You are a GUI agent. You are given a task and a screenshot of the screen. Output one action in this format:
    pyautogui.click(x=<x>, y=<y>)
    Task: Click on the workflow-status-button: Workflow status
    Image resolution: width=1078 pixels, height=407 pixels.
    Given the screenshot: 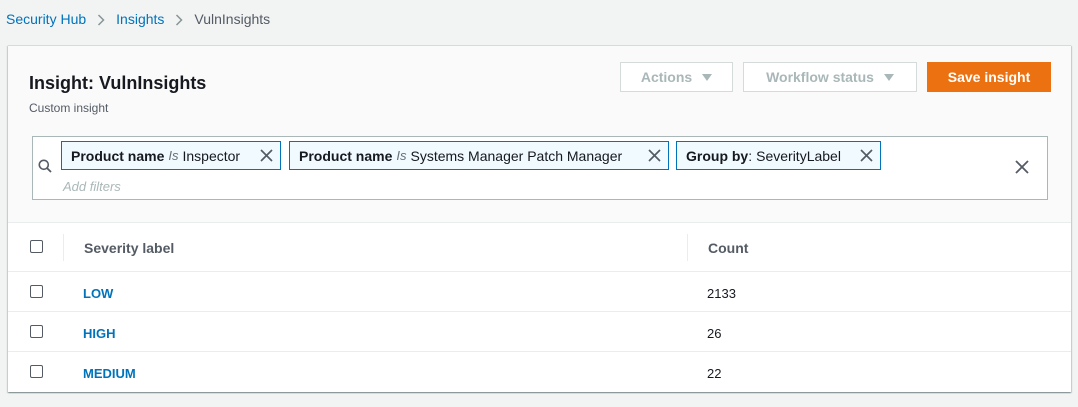 What is the action you would take?
    pyautogui.click(x=830, y=77)
    